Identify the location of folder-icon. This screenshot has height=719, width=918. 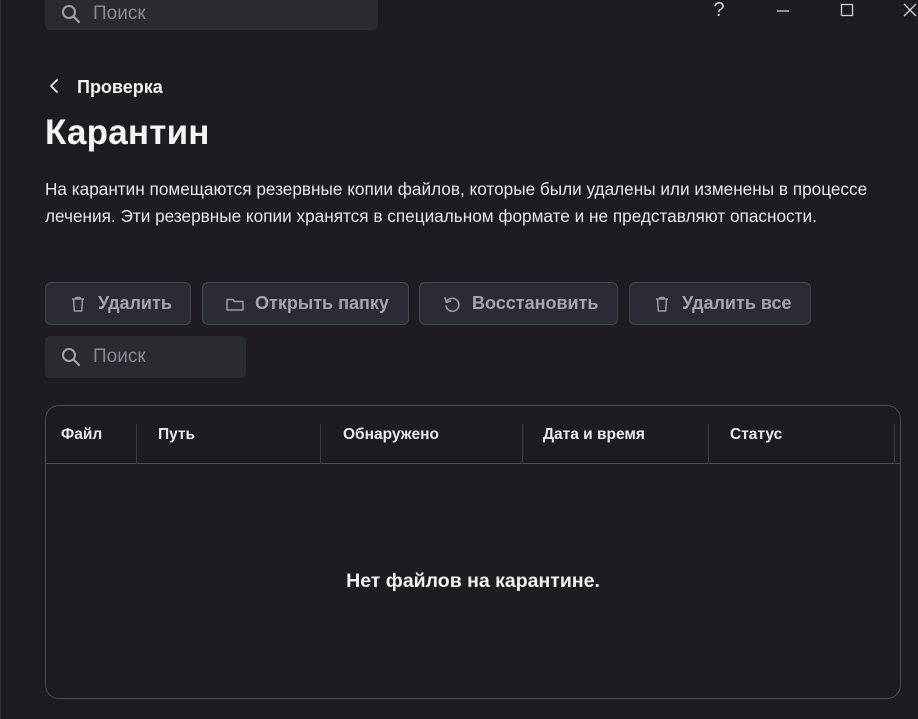
(235, 304).